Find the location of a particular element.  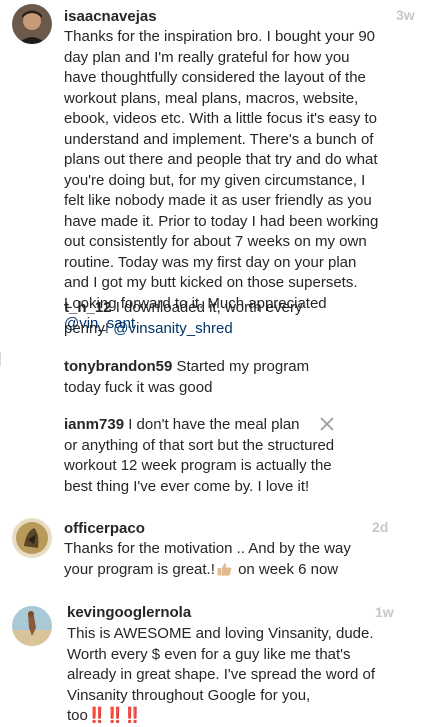

reply-text: Started my program is located at coordinates (241, 366).